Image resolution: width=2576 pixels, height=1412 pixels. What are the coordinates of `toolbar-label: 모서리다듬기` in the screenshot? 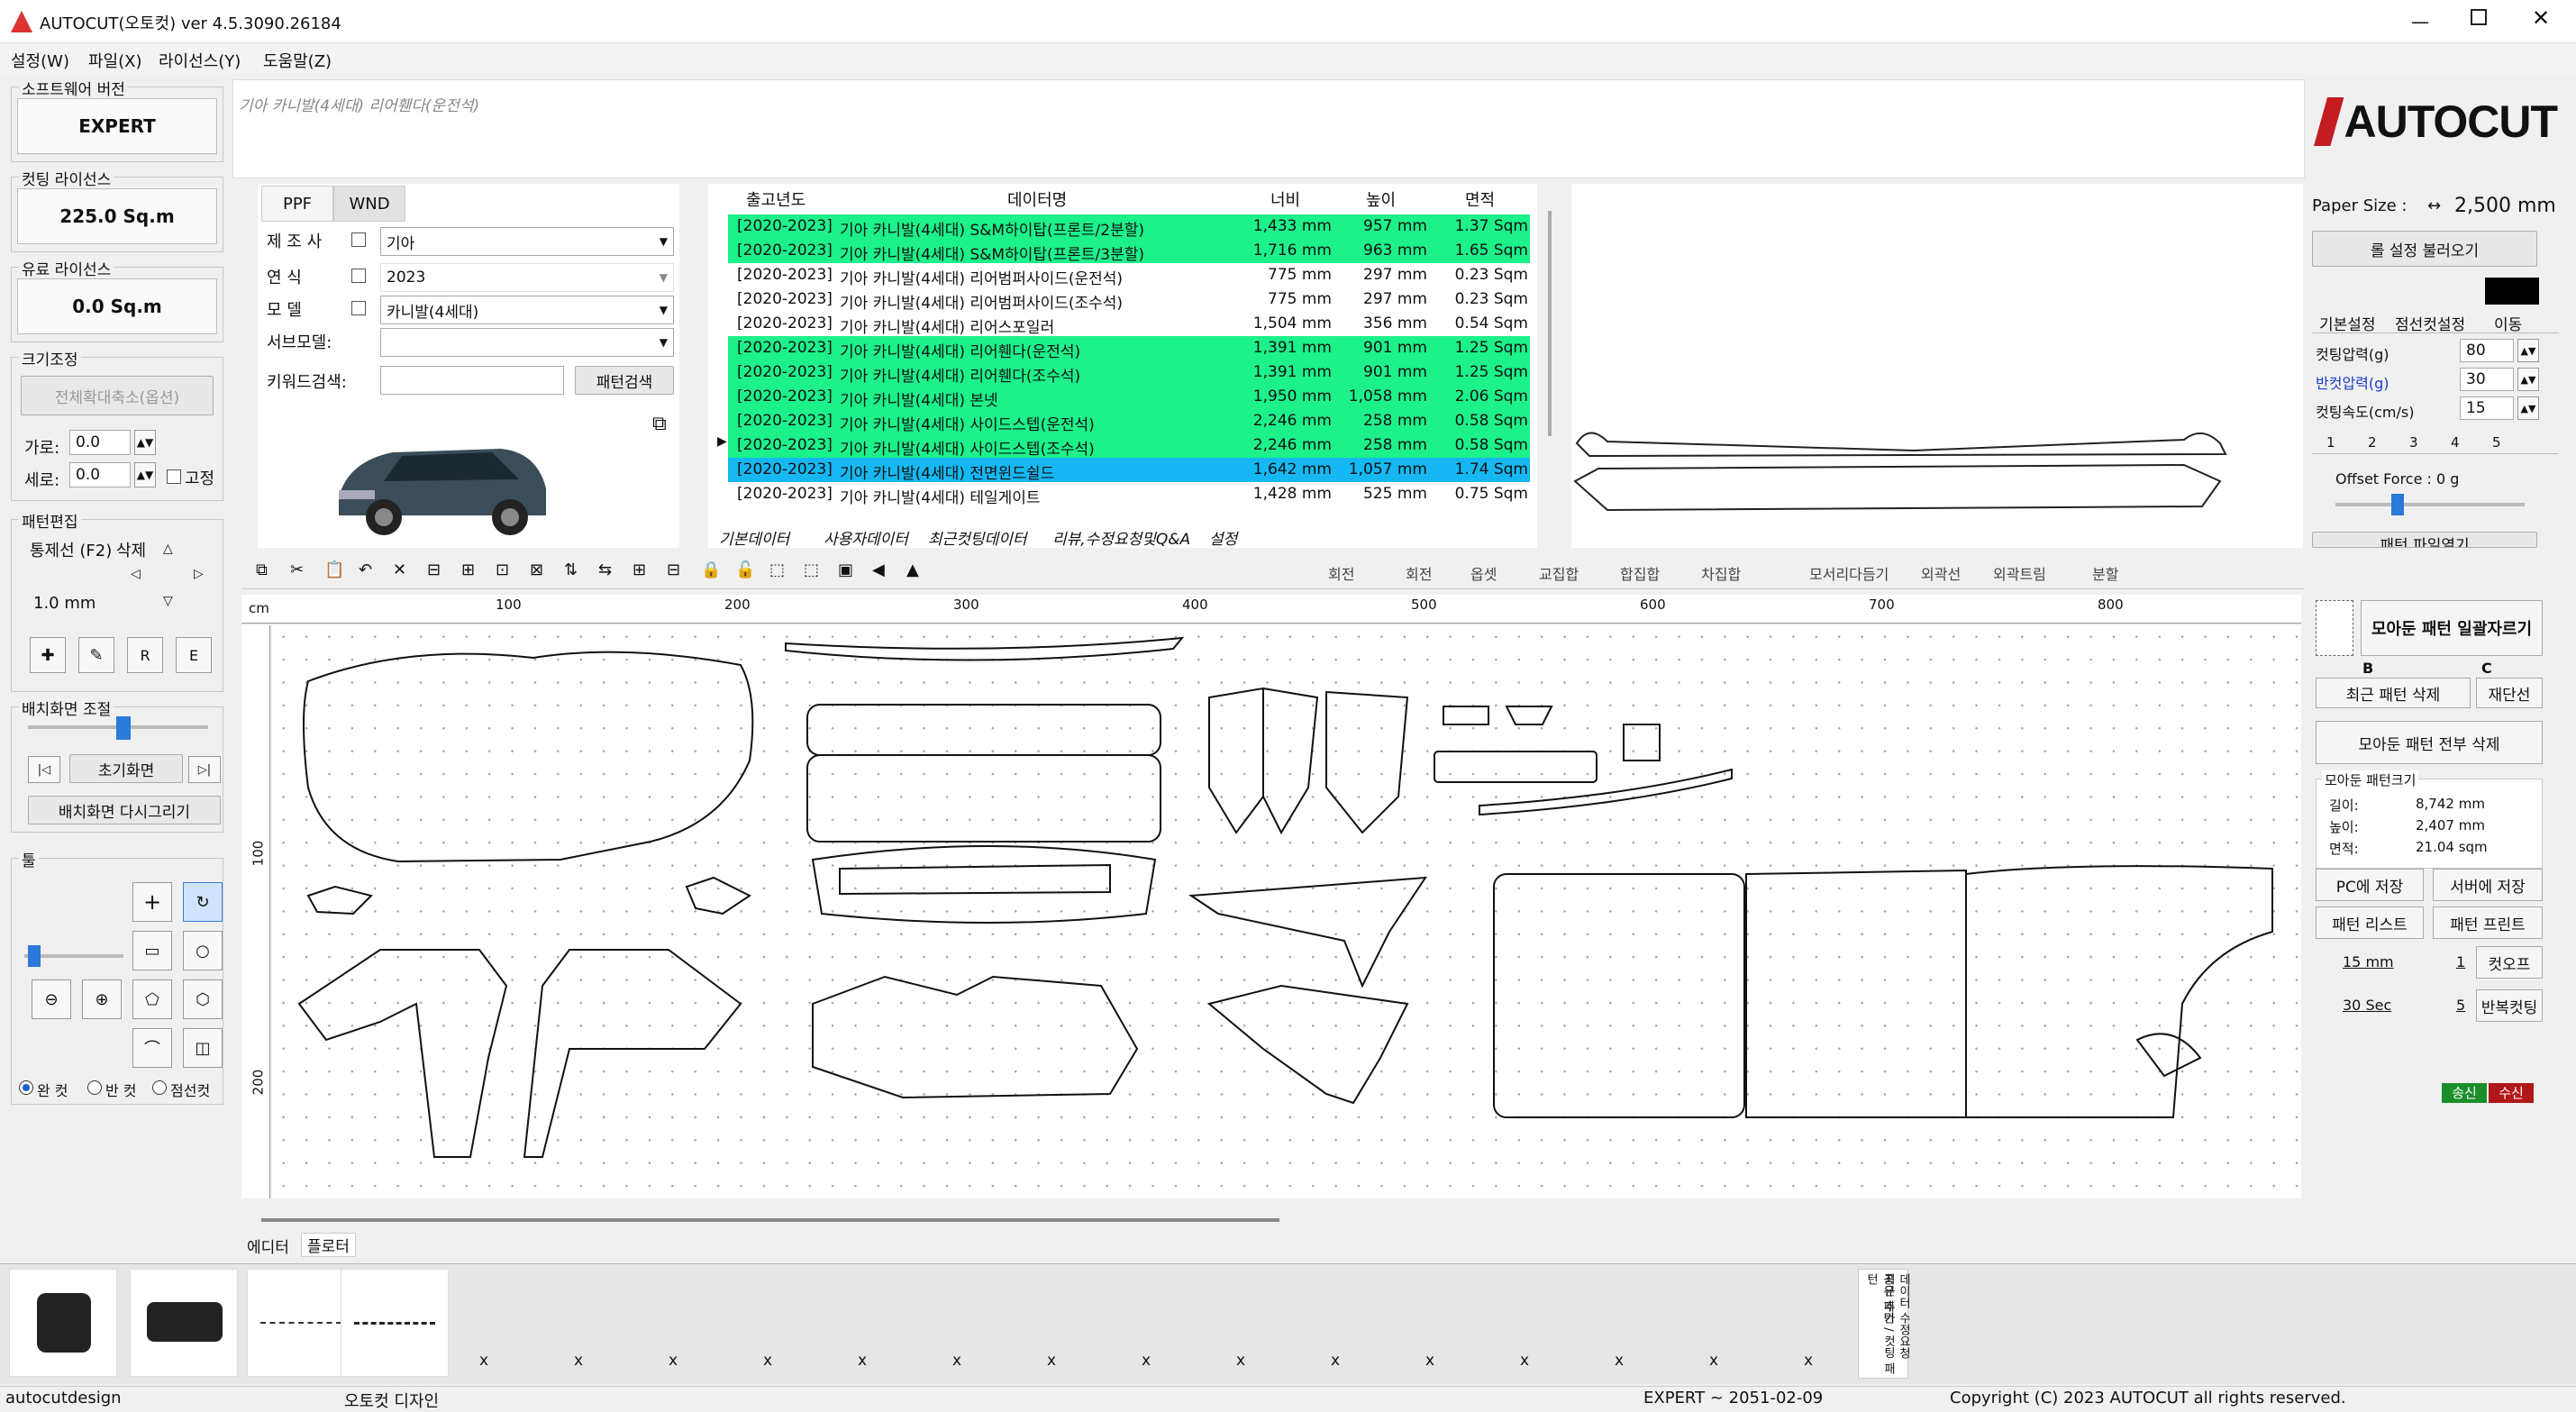 It's located at (1849, 573).